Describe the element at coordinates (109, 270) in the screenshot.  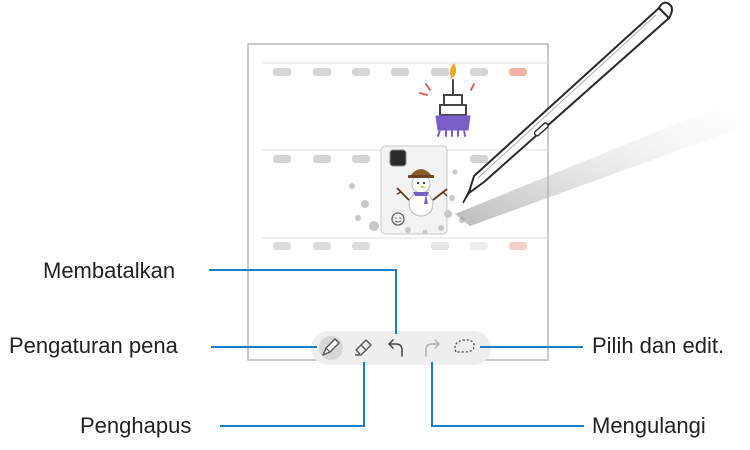
I see `callout-undo: Membatalkan` at that location.